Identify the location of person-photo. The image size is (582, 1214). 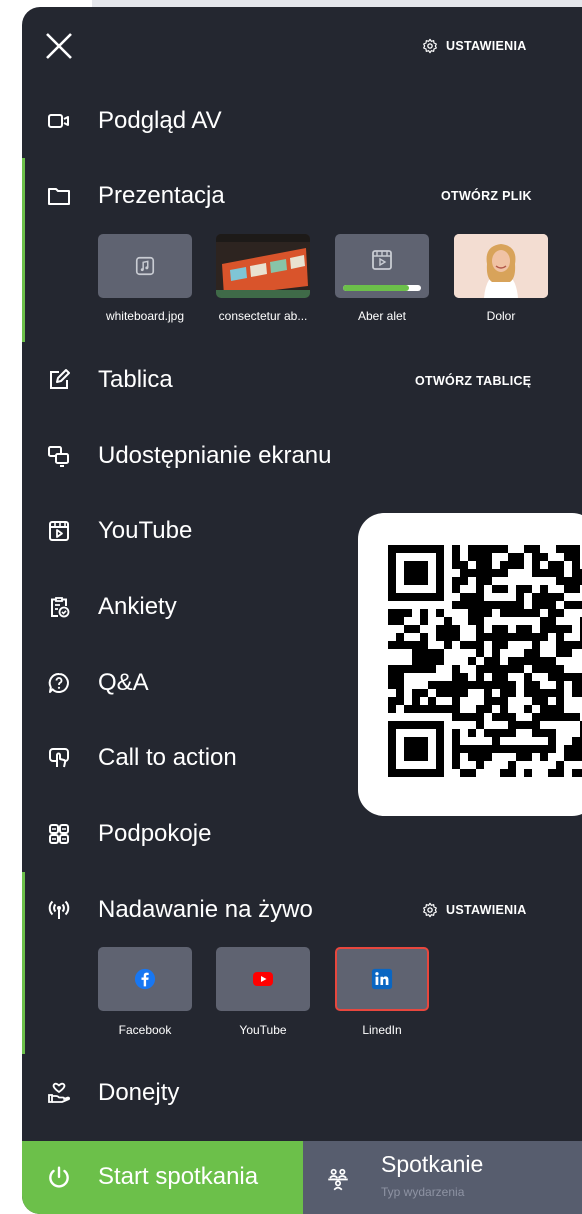
(501, 266).